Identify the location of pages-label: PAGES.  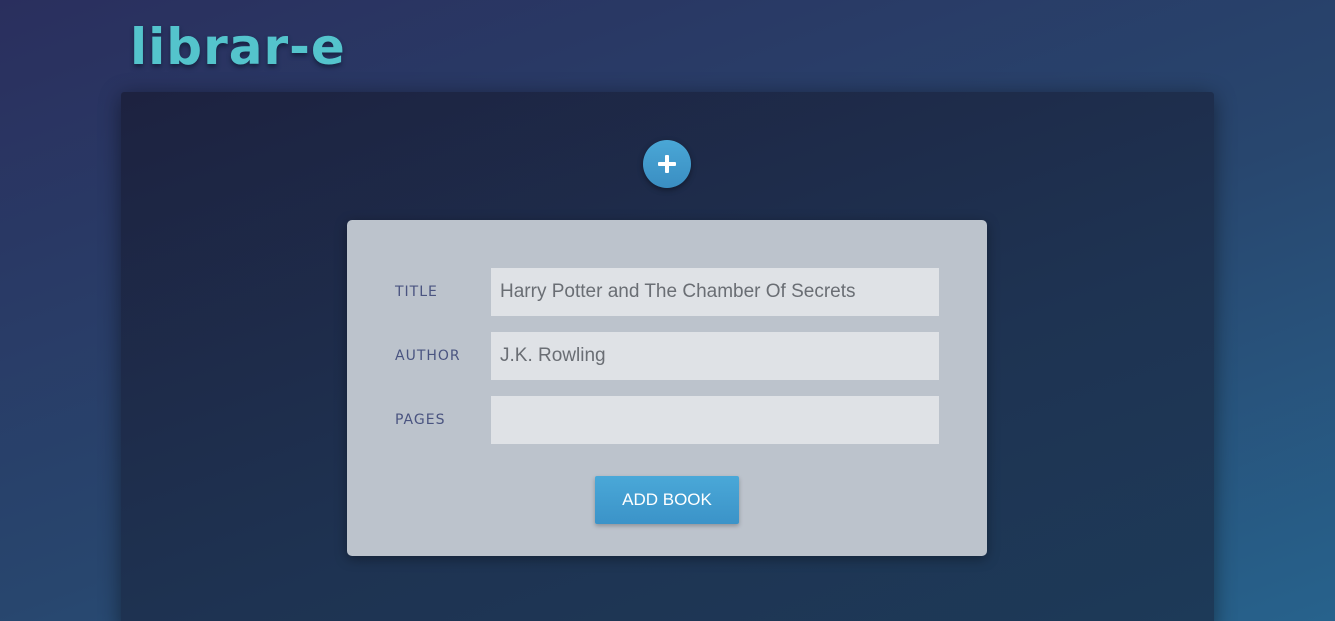
(420, 420).